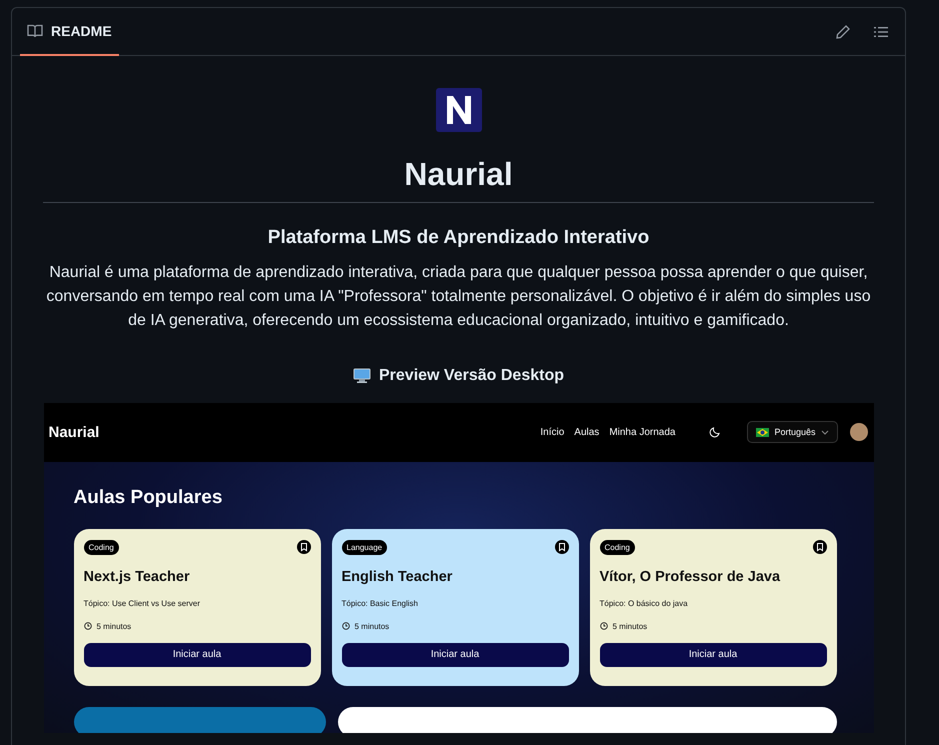 This screenshot has width=939, height=745. What do you see at coordinates (471, 375) in the screenshot?
I see `preview-heading: Preview Versão Desktop` at bounding box center [471, 375].